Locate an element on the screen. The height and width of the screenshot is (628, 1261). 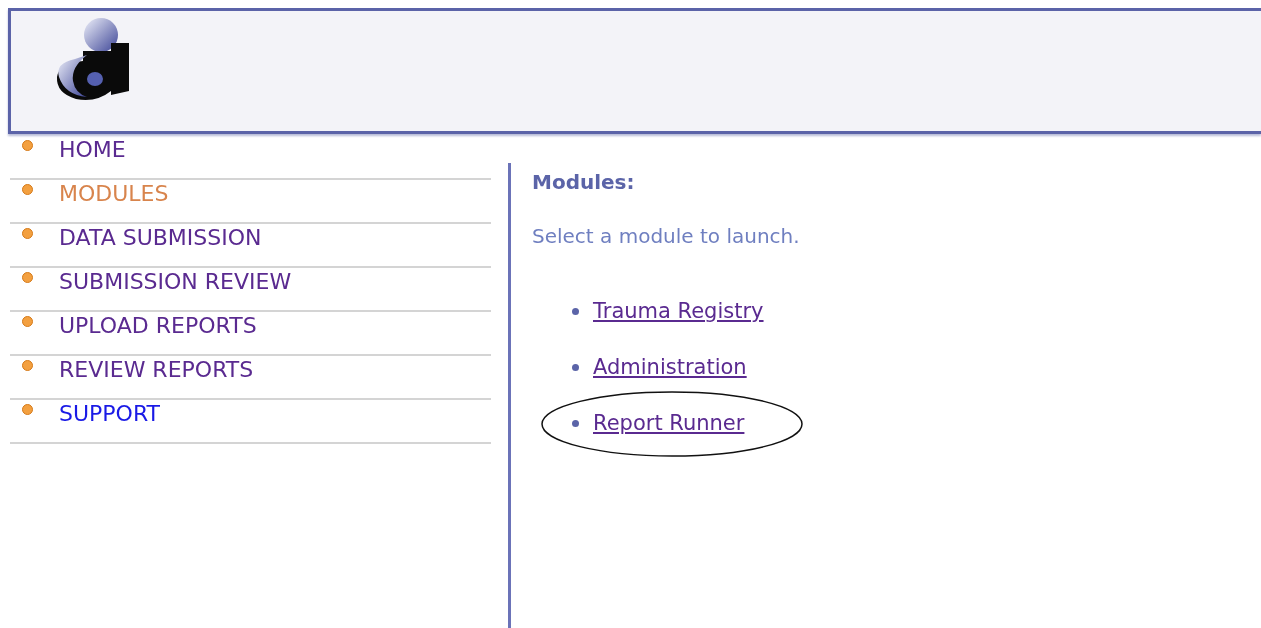
nav-link: REVIEW REPORTS is located at coordinates (156, 370).